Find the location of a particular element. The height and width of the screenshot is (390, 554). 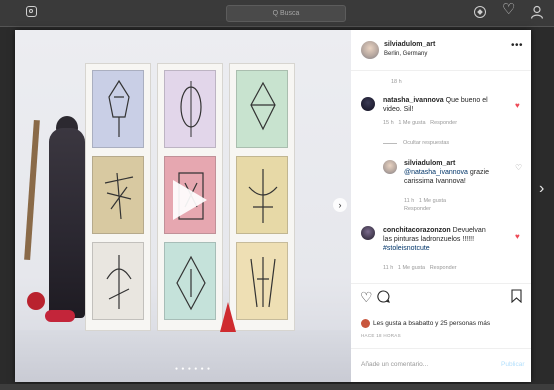

post-header: silviadulom_art Berlin, Germany ••• is located at coordinates (441, 50).